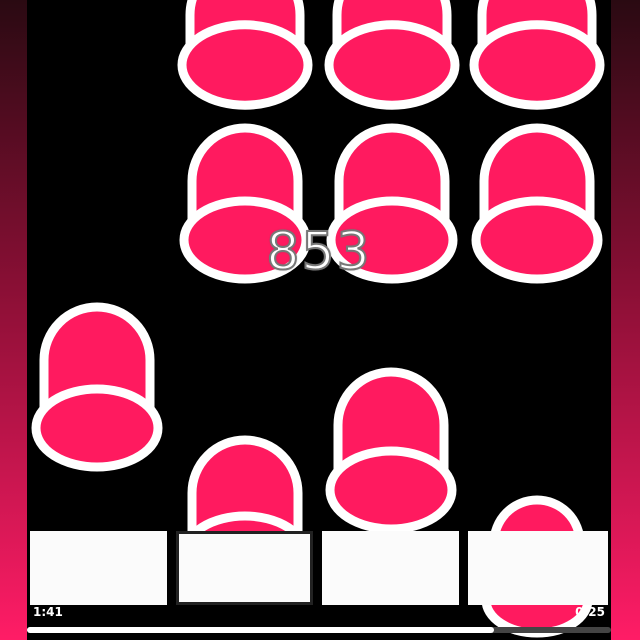 The image size is (640, 640). I want to click on progress-fill, so click(261, 630).